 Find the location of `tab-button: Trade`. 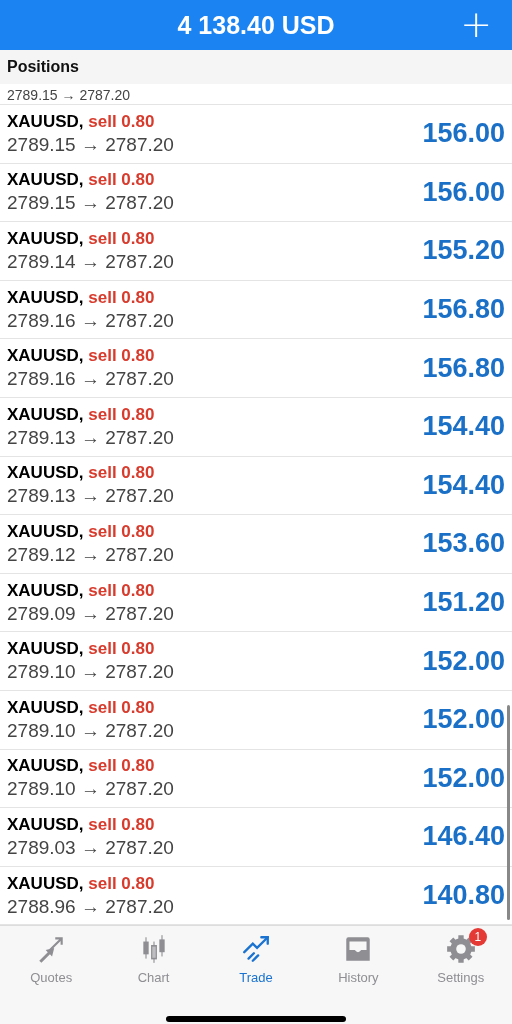

tab-button: Trade is located at coordinates (255, 967).